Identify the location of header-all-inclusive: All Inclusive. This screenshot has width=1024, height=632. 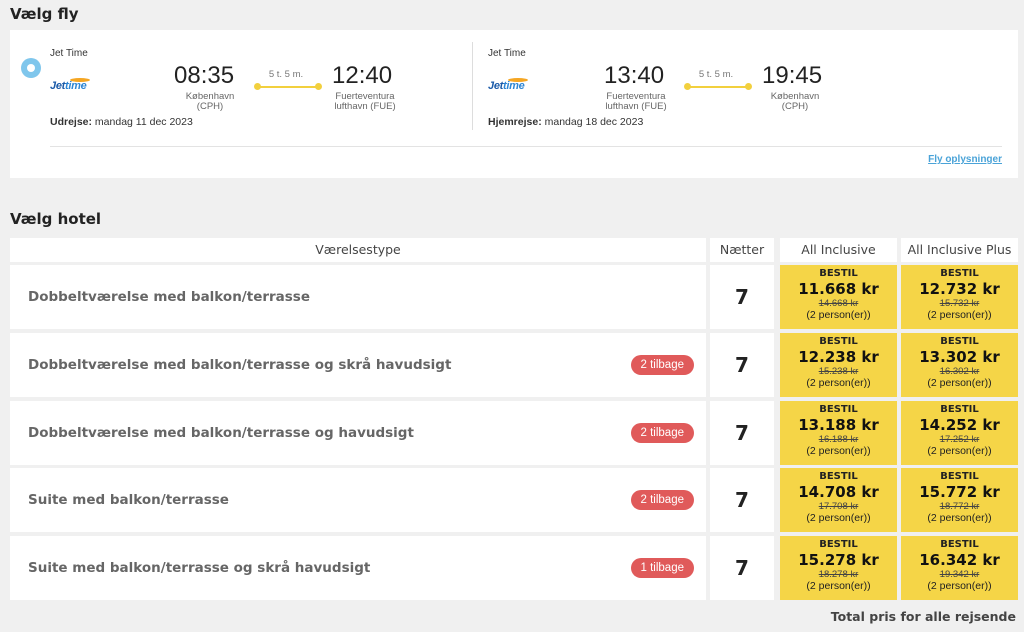
(838, 250).